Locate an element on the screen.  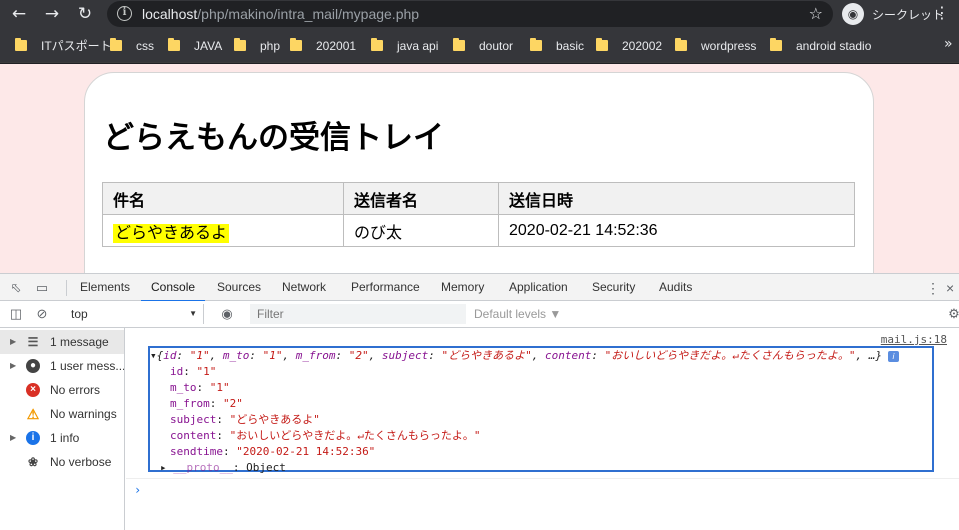
cell-sender: のび太 is located at coordinates (421, 230).